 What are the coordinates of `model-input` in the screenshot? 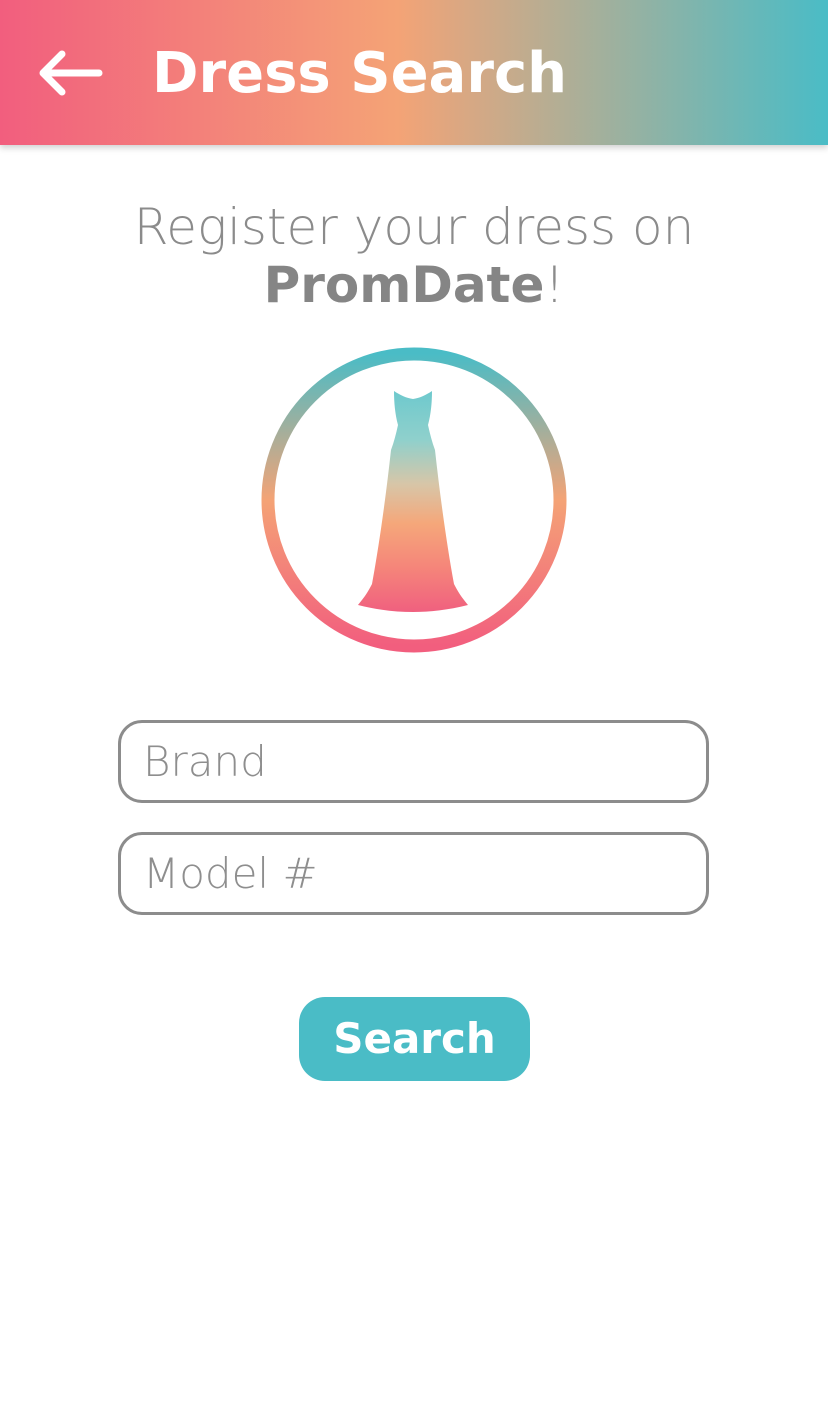 It's located at (413, 873).